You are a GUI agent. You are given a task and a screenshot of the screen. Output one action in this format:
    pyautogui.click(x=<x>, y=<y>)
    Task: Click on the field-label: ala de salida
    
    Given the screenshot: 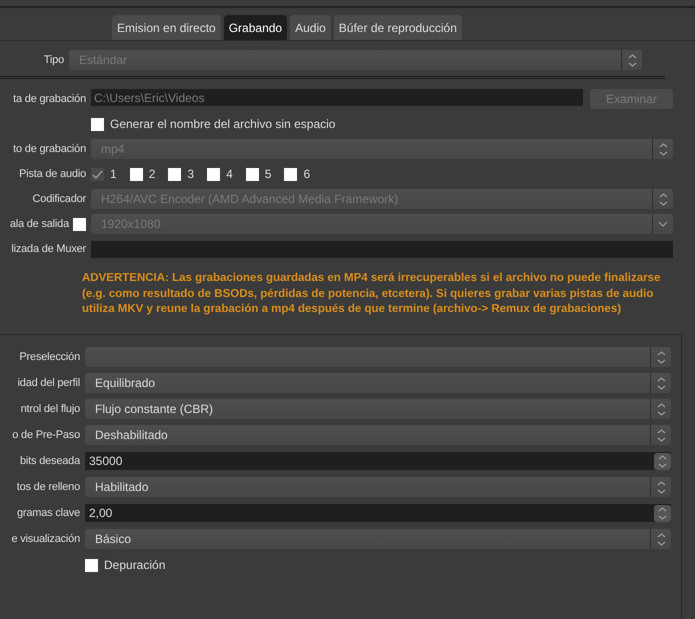 What is the action you would take?
    pyautogui.click(x=39, y=224)
    